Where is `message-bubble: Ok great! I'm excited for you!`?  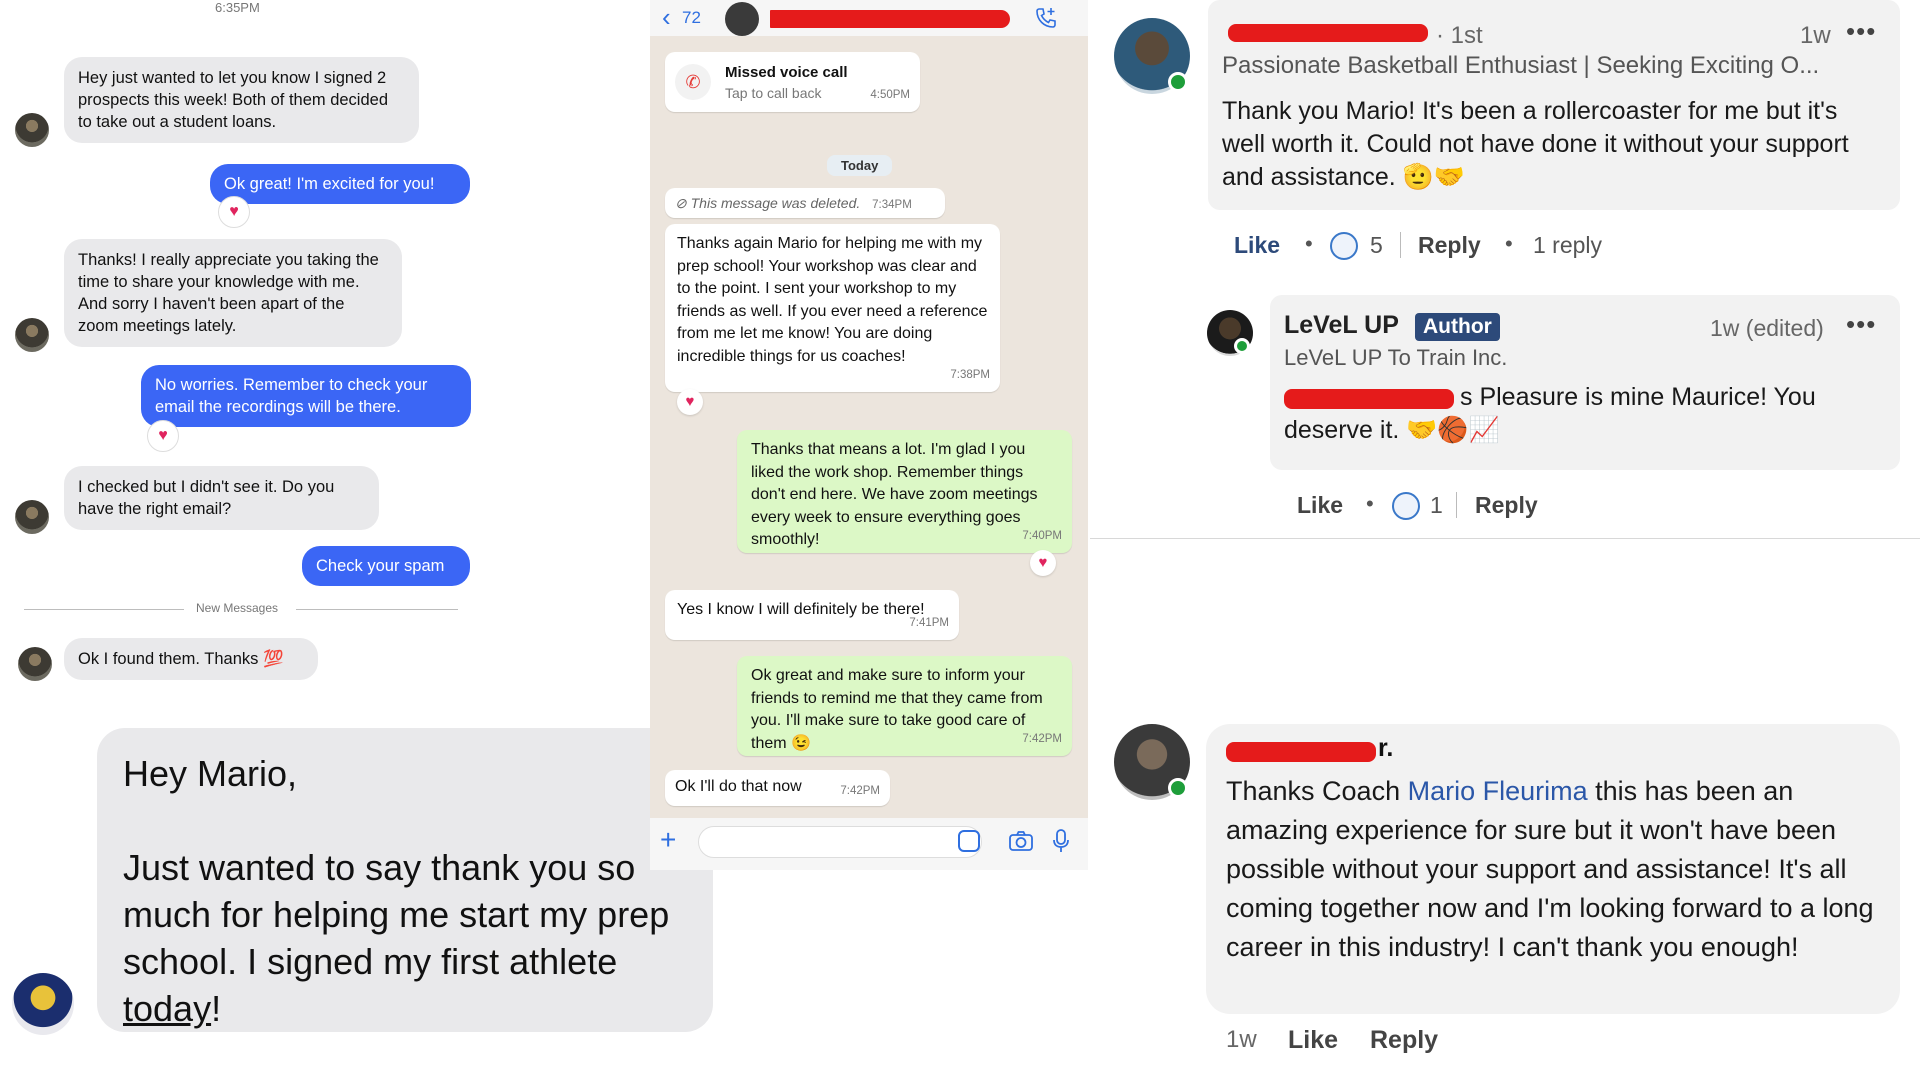 message-bubble: Ok great! I'm excited for you! is located at coordinates (340, 184).